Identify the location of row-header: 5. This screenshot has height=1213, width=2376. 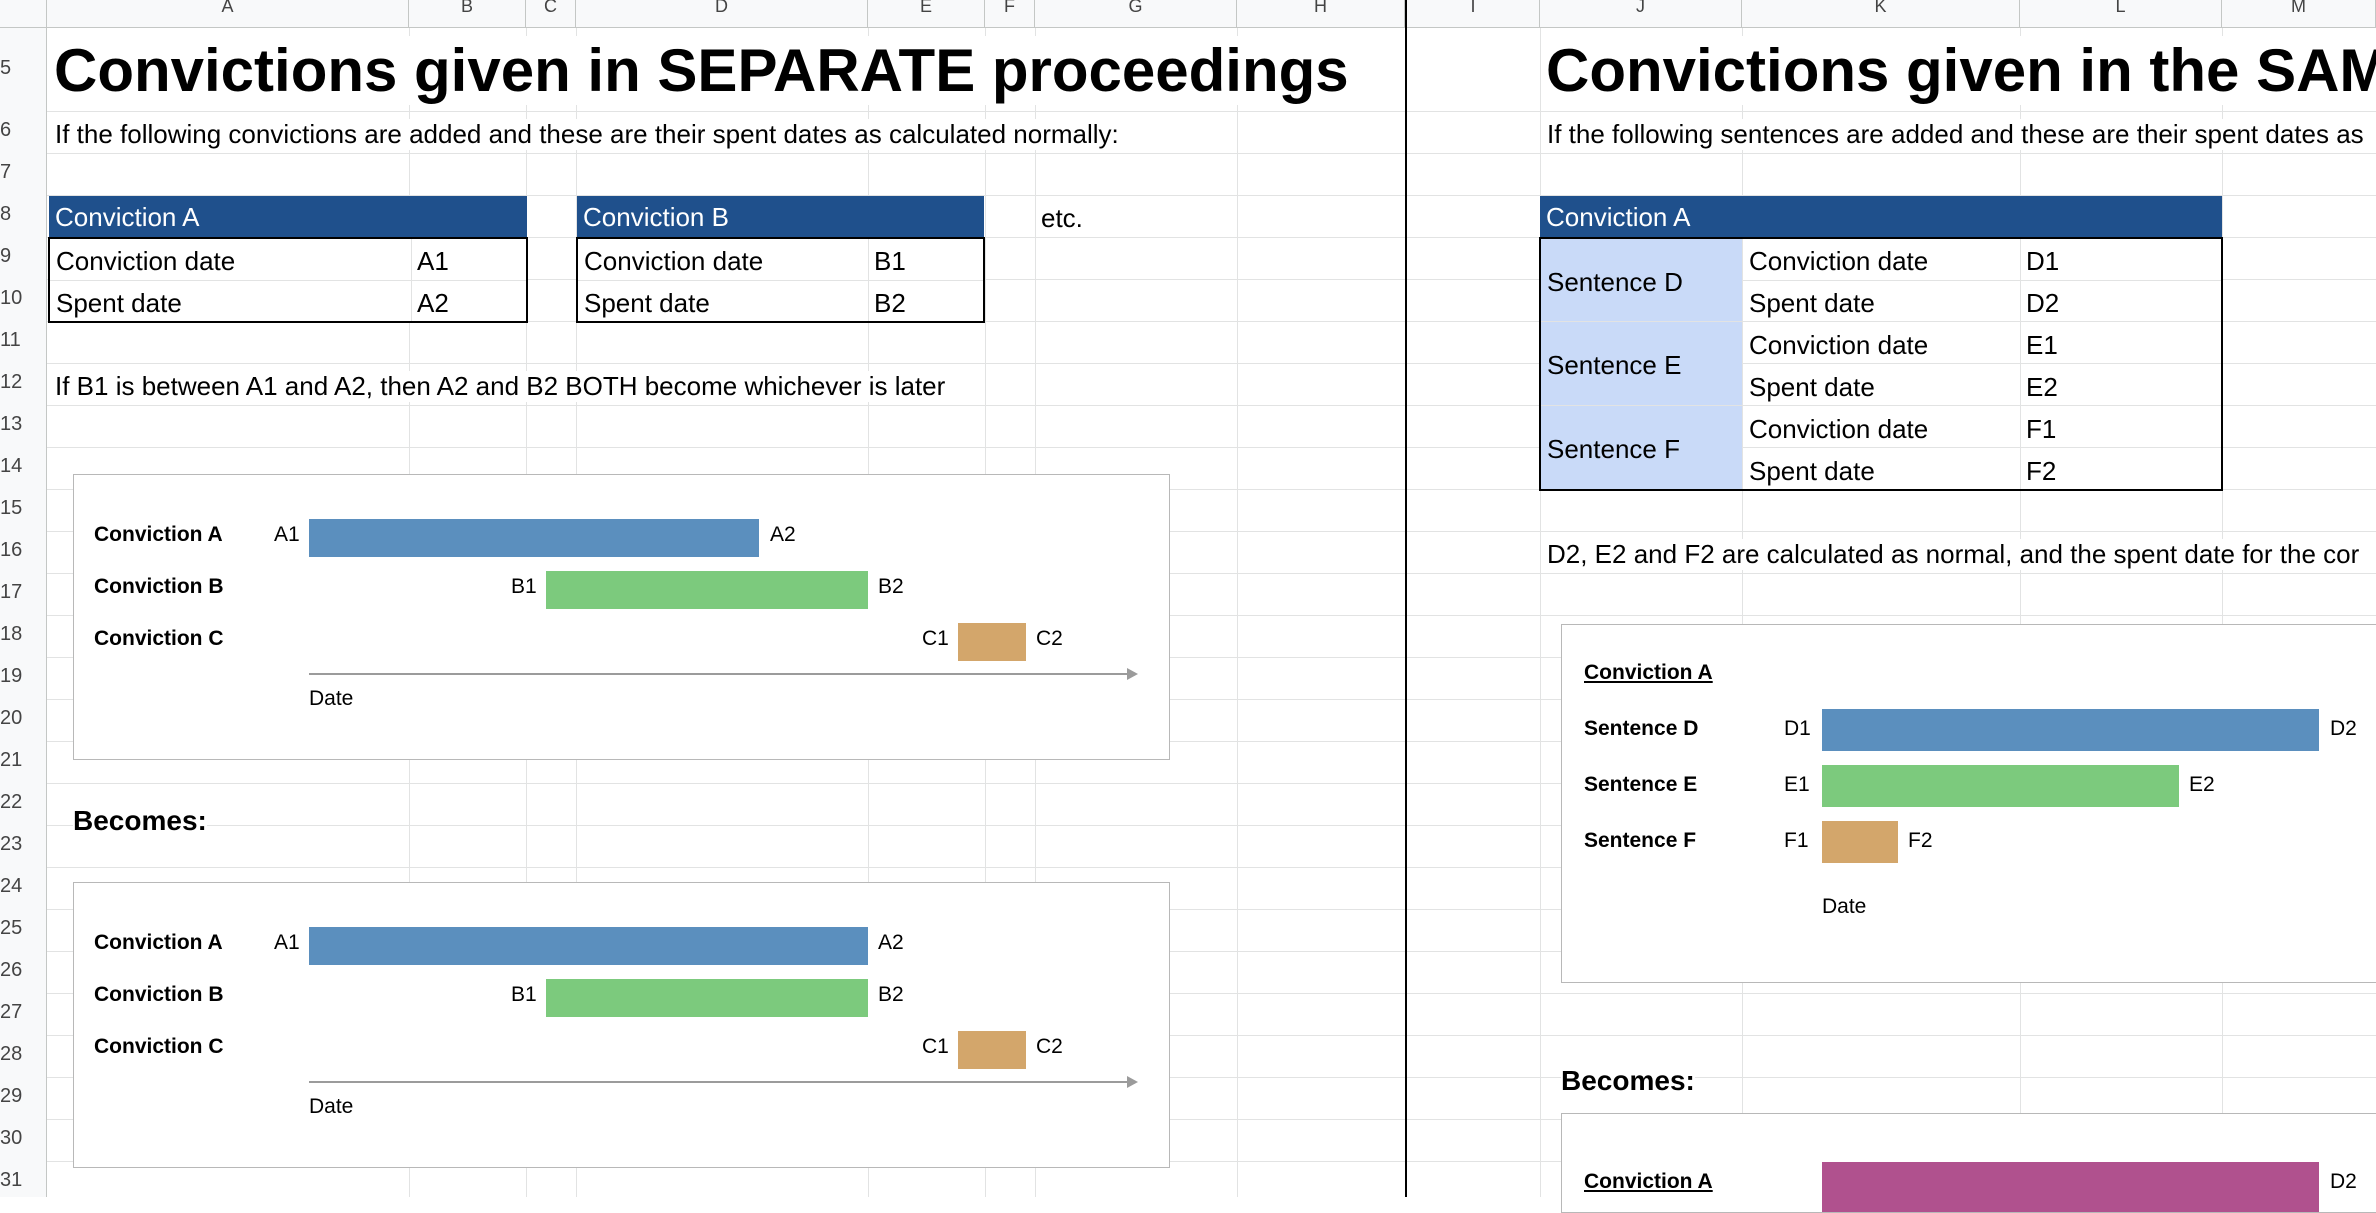
(23, 68).